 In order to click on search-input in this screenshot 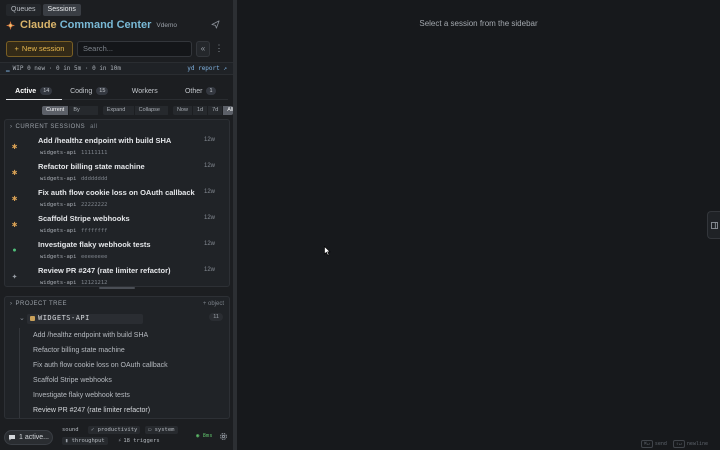, I will do `click(134, 48)`.